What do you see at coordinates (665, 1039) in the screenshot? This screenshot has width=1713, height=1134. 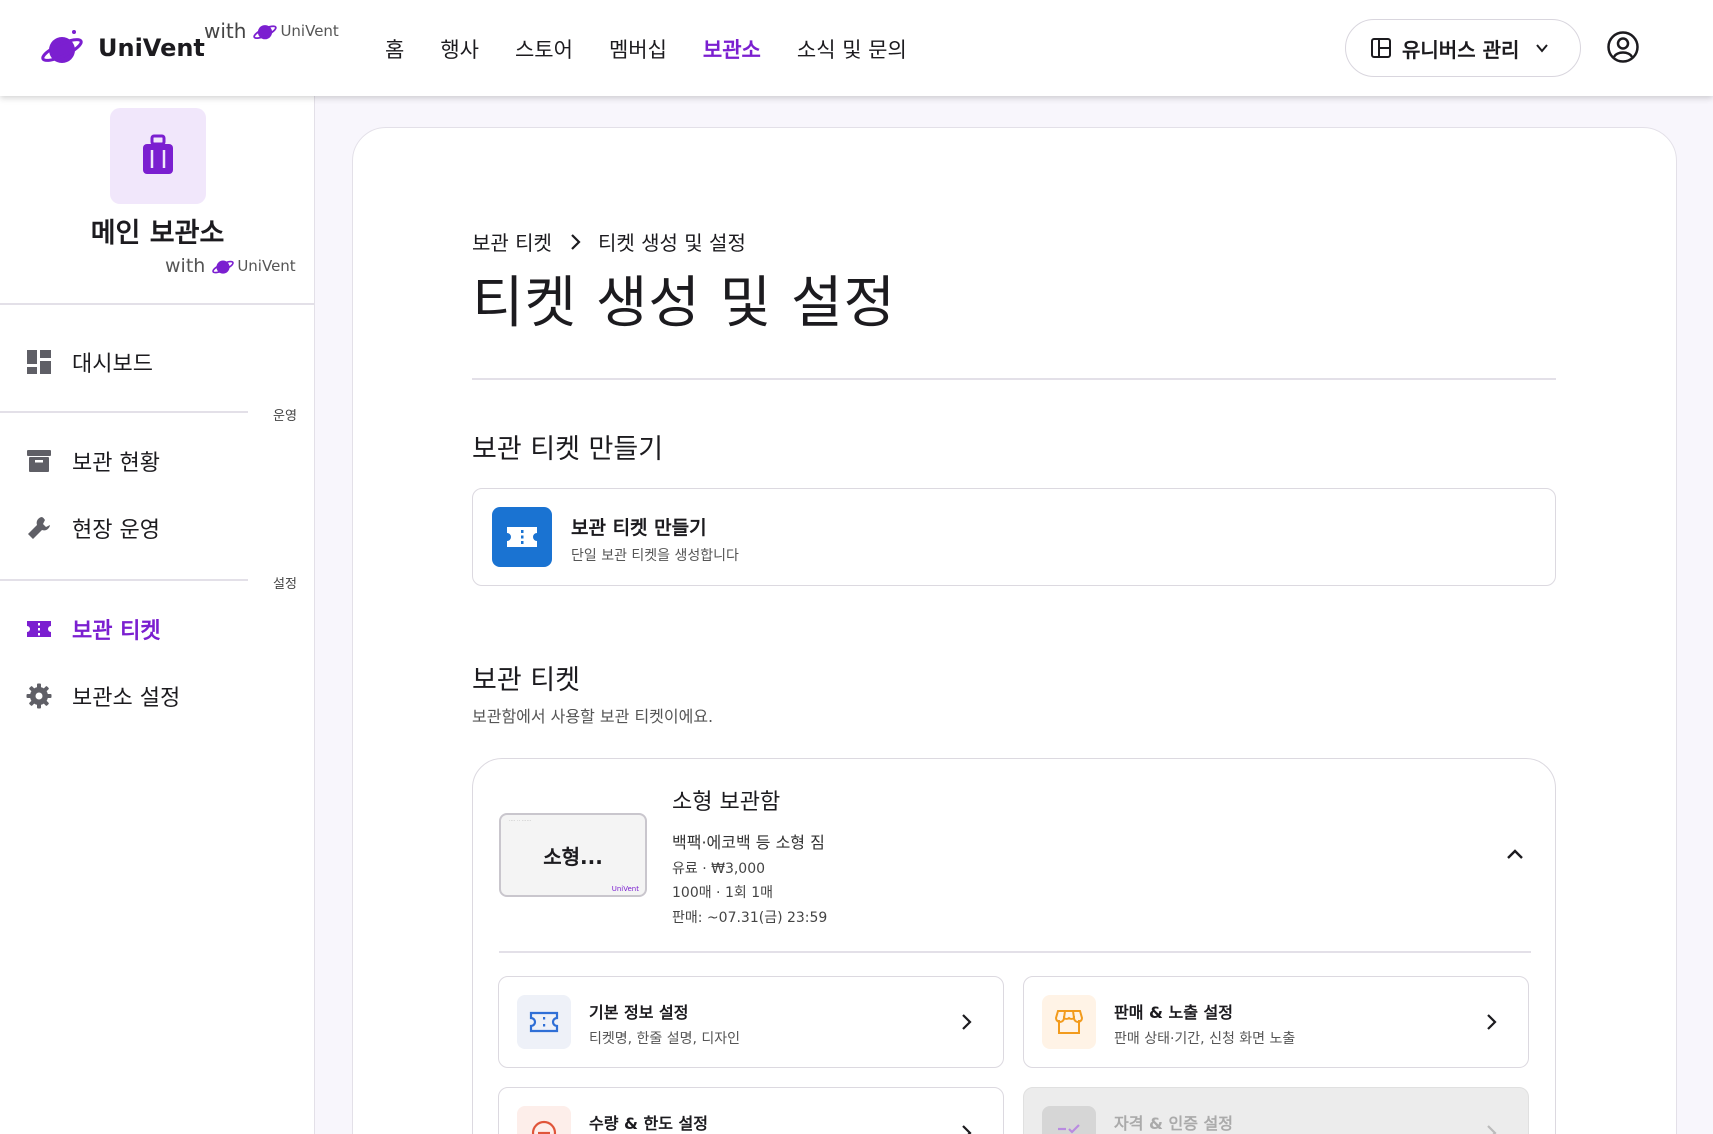 I see `settings-card-subtitle: 티켓명, 한줄 설명, 디자인` at bounding box center [665, 1039].